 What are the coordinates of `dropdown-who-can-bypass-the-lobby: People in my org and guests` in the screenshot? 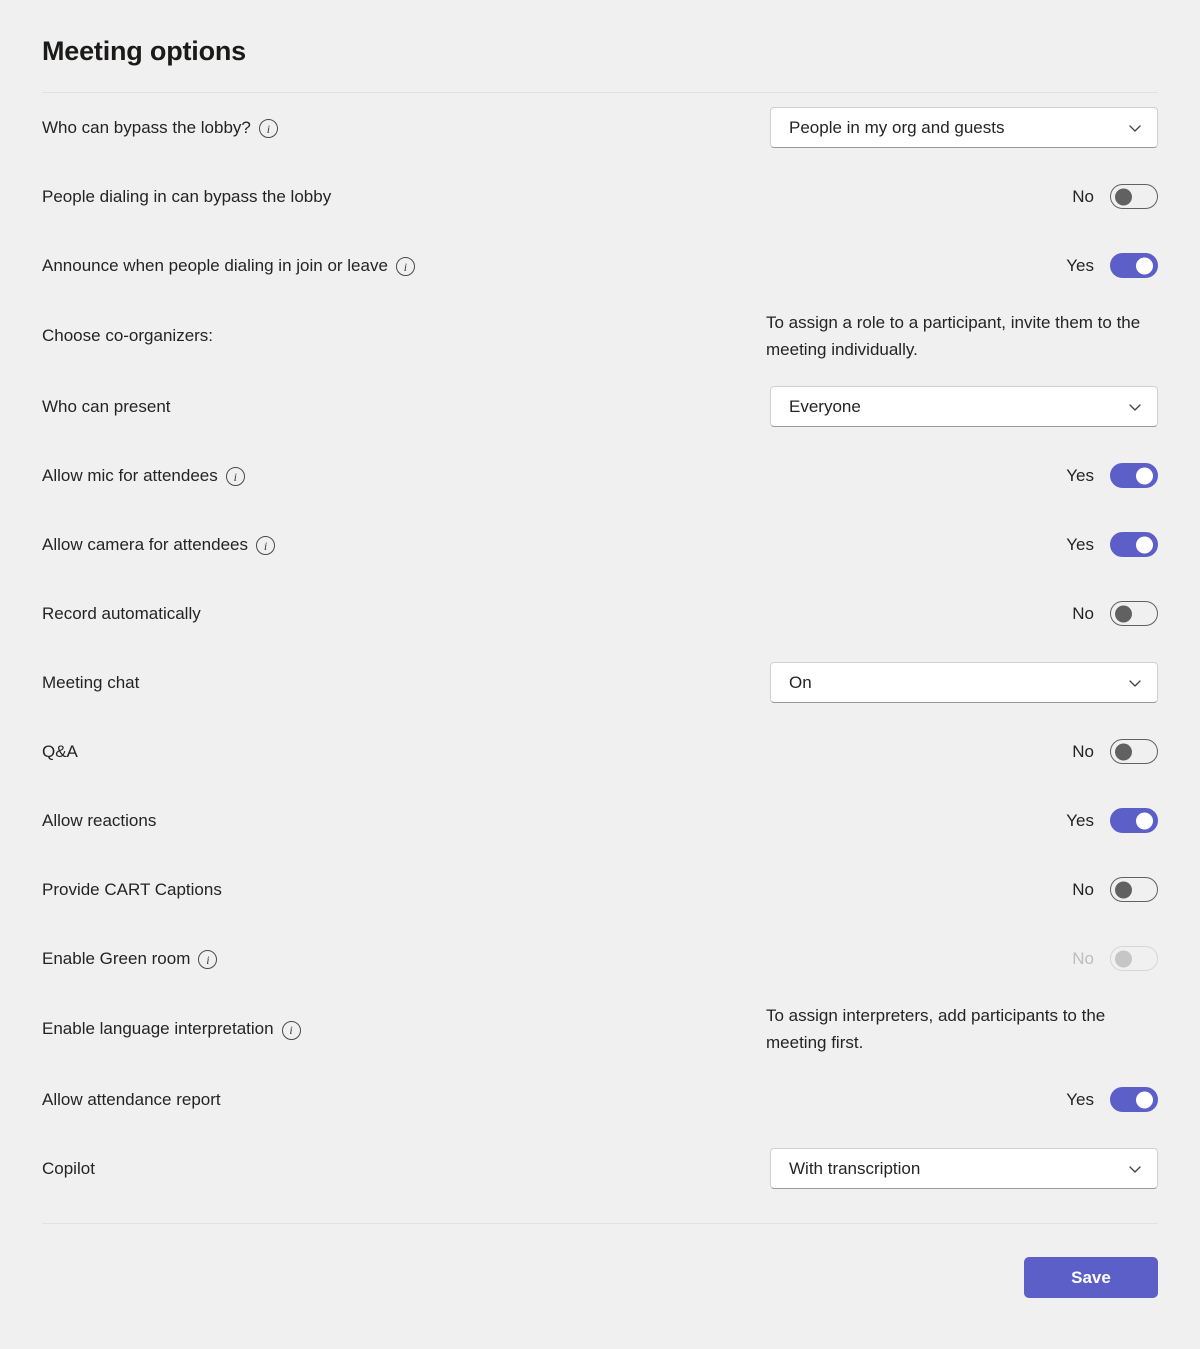 It's located at (964, 127).